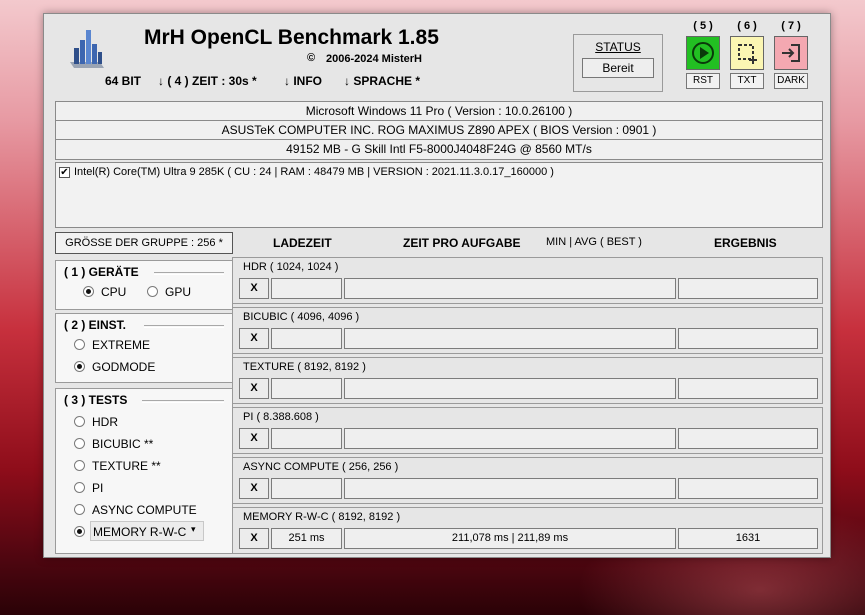 Image resolution: width=865 pixels, height=615 pixels. I want to click on test-panel-async-compute: ASYNC COMPUTE ( 256, 256 ) X, so click(527, 480).